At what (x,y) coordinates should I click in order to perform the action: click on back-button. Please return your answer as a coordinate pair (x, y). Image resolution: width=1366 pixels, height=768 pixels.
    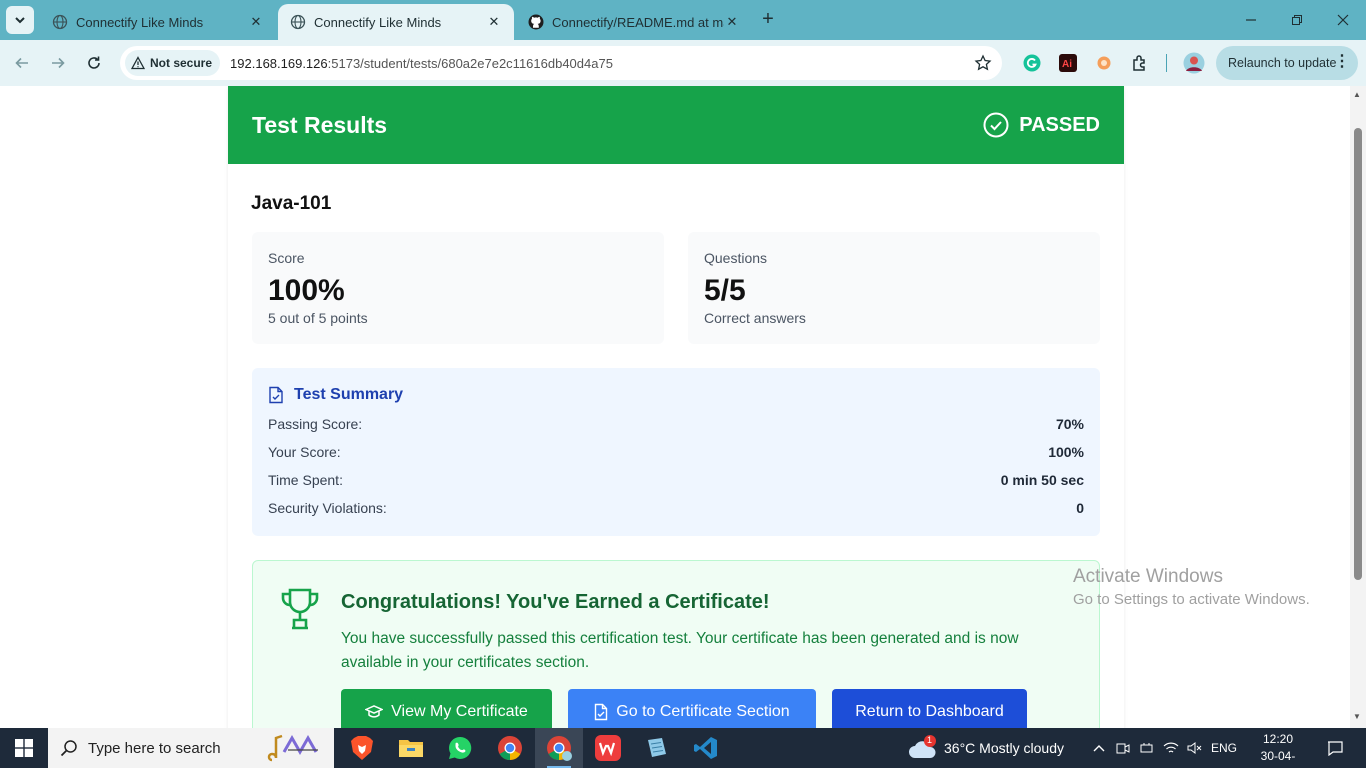
    Looking at the image, I should click on (22, 63).